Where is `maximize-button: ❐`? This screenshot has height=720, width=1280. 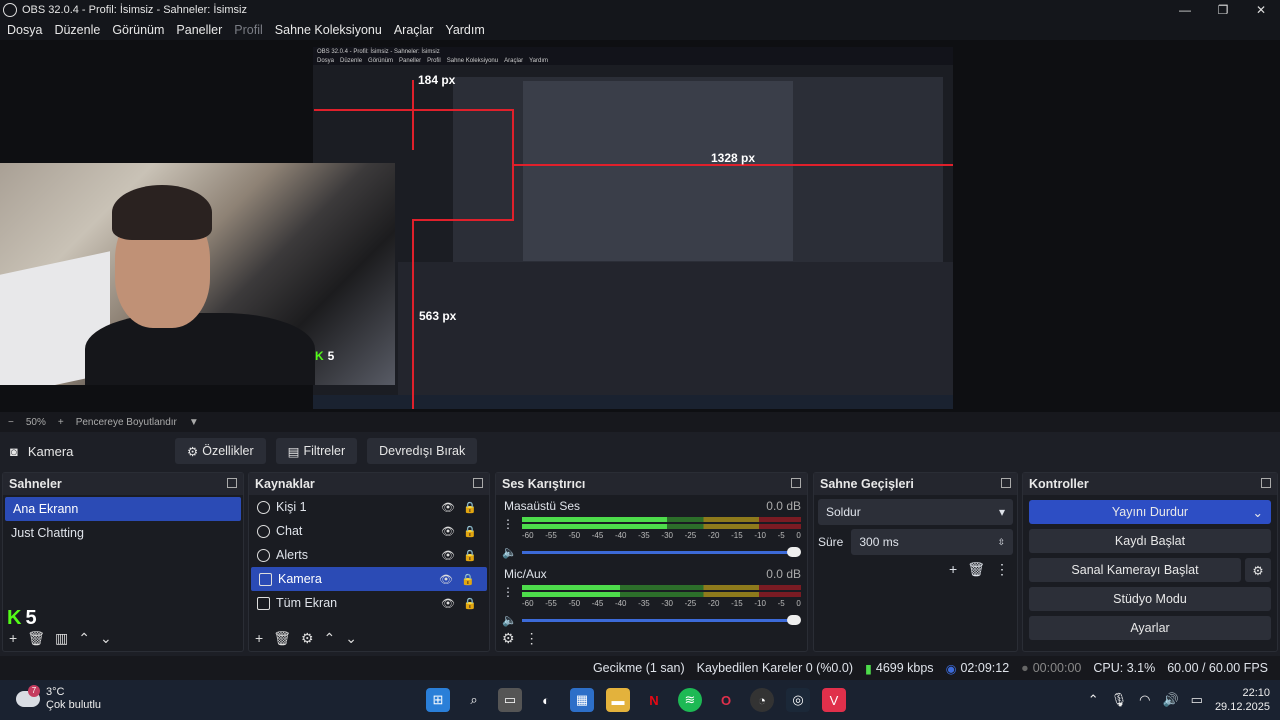
maximize-button: ❐ is located at coordinates (1223, 10).